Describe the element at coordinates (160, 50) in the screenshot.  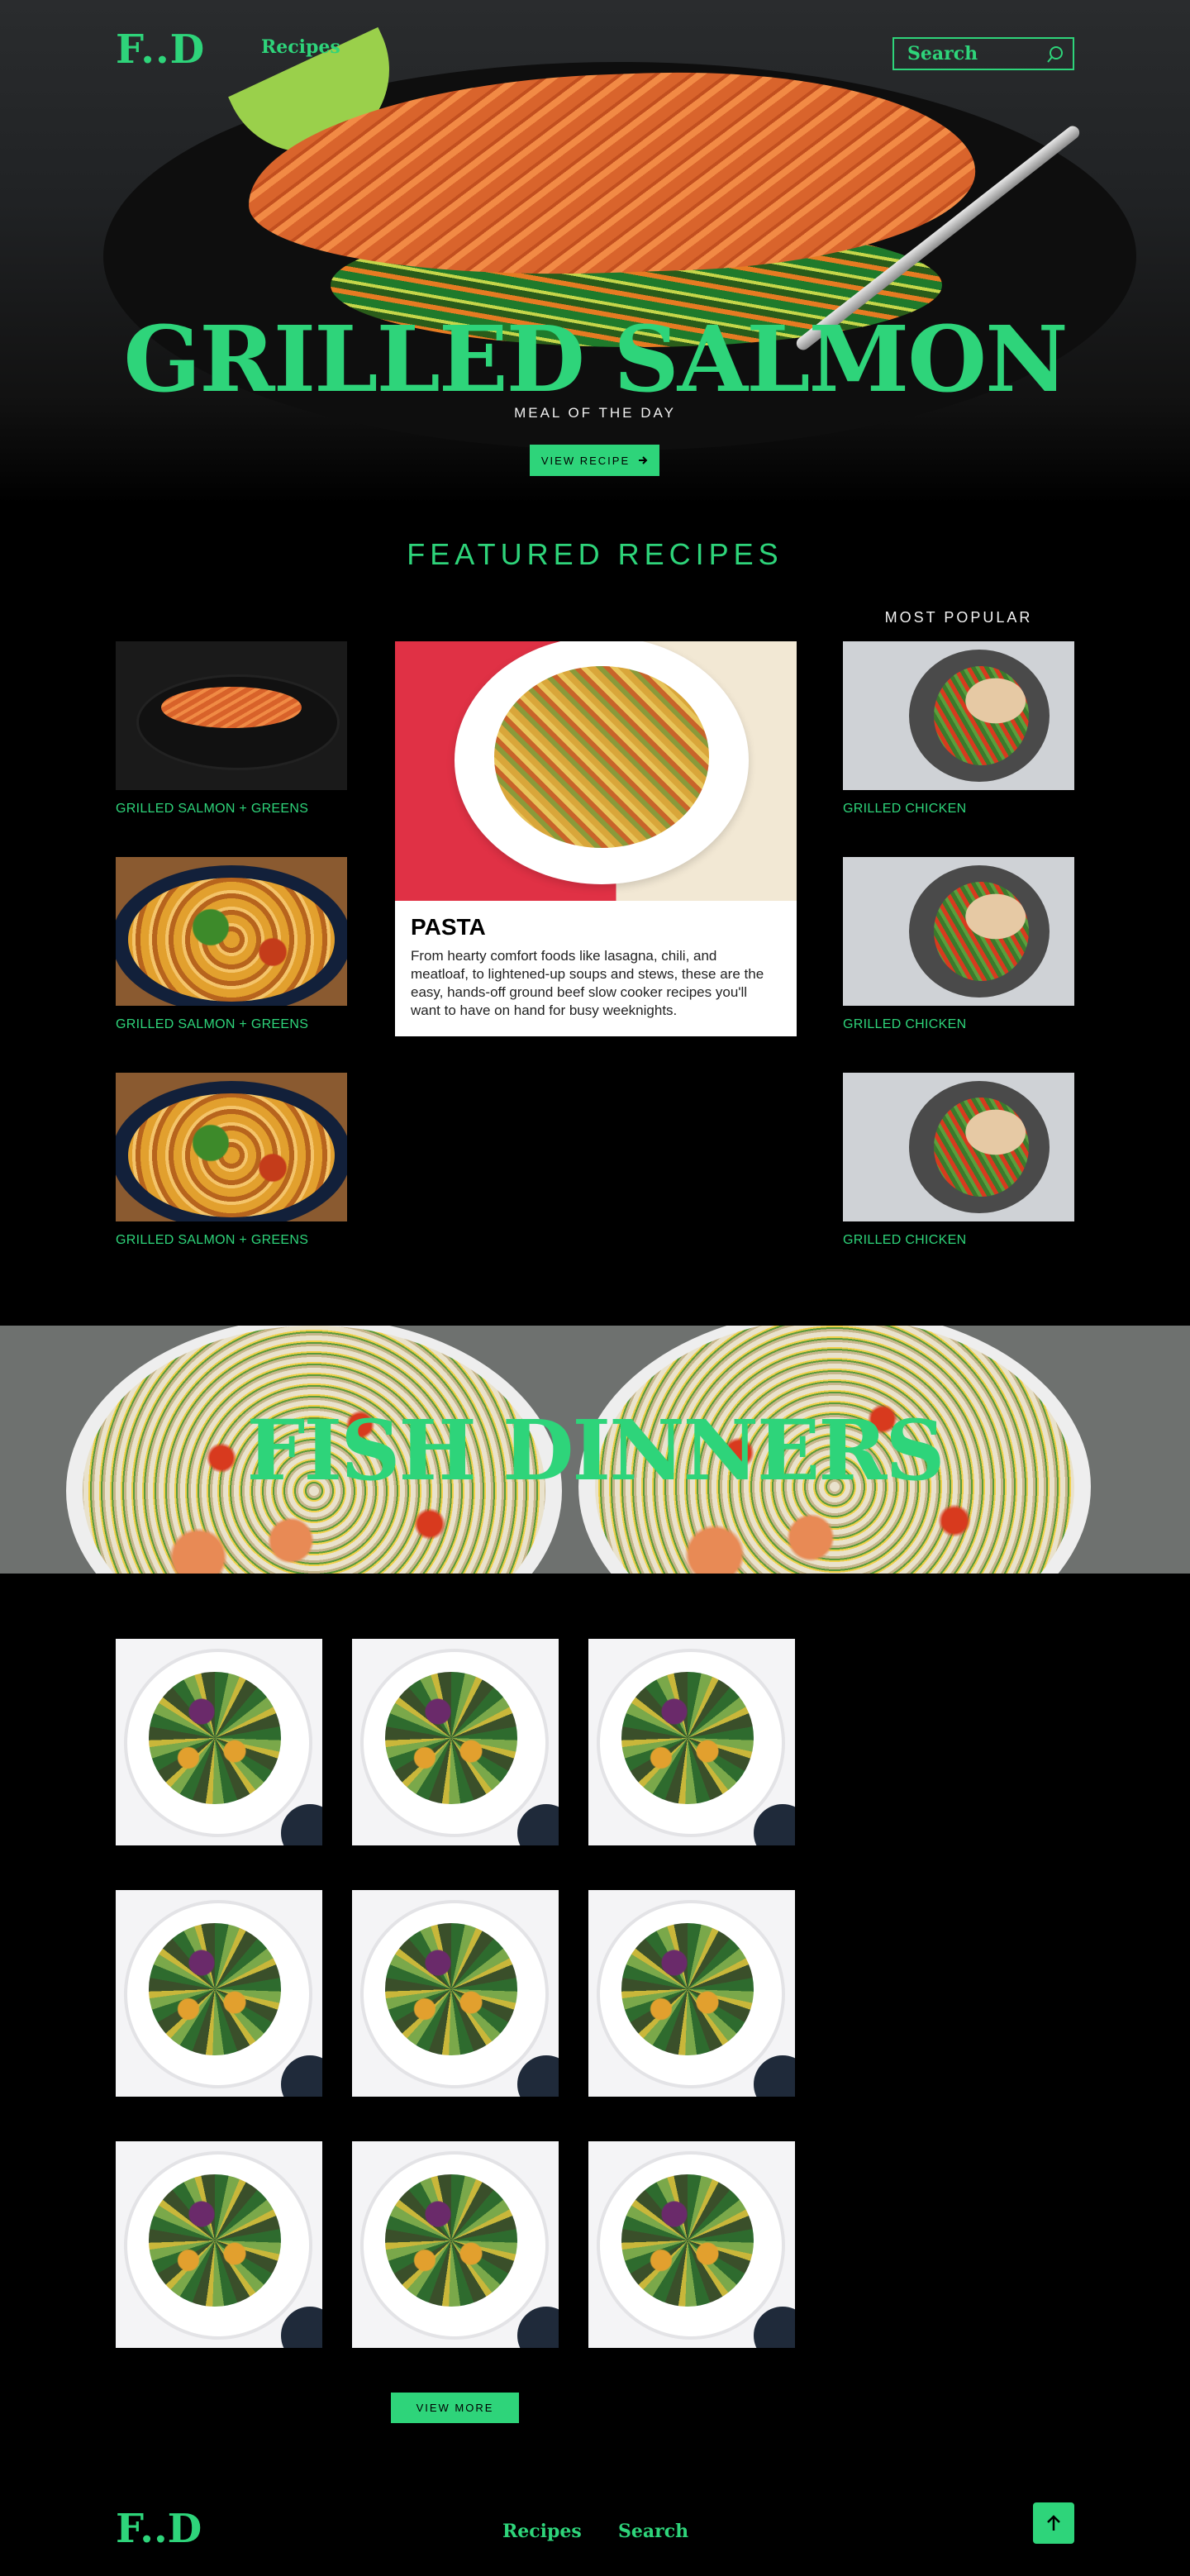
I see `site-logo: F..D` at that location.